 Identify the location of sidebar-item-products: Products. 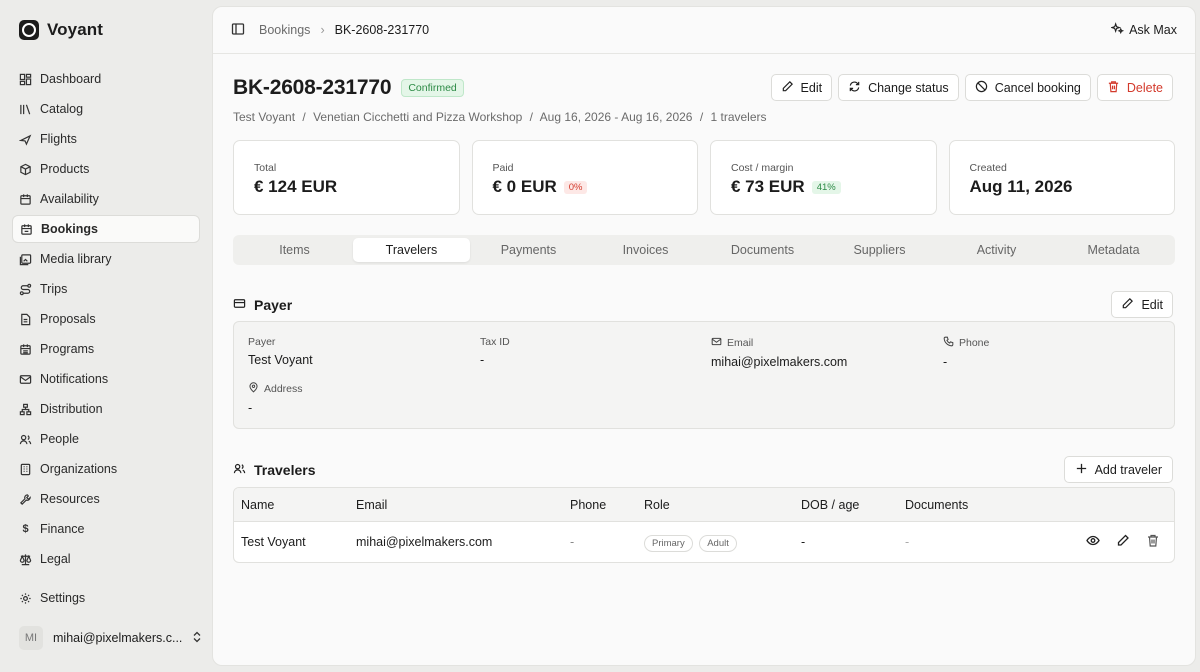
(106, 169).